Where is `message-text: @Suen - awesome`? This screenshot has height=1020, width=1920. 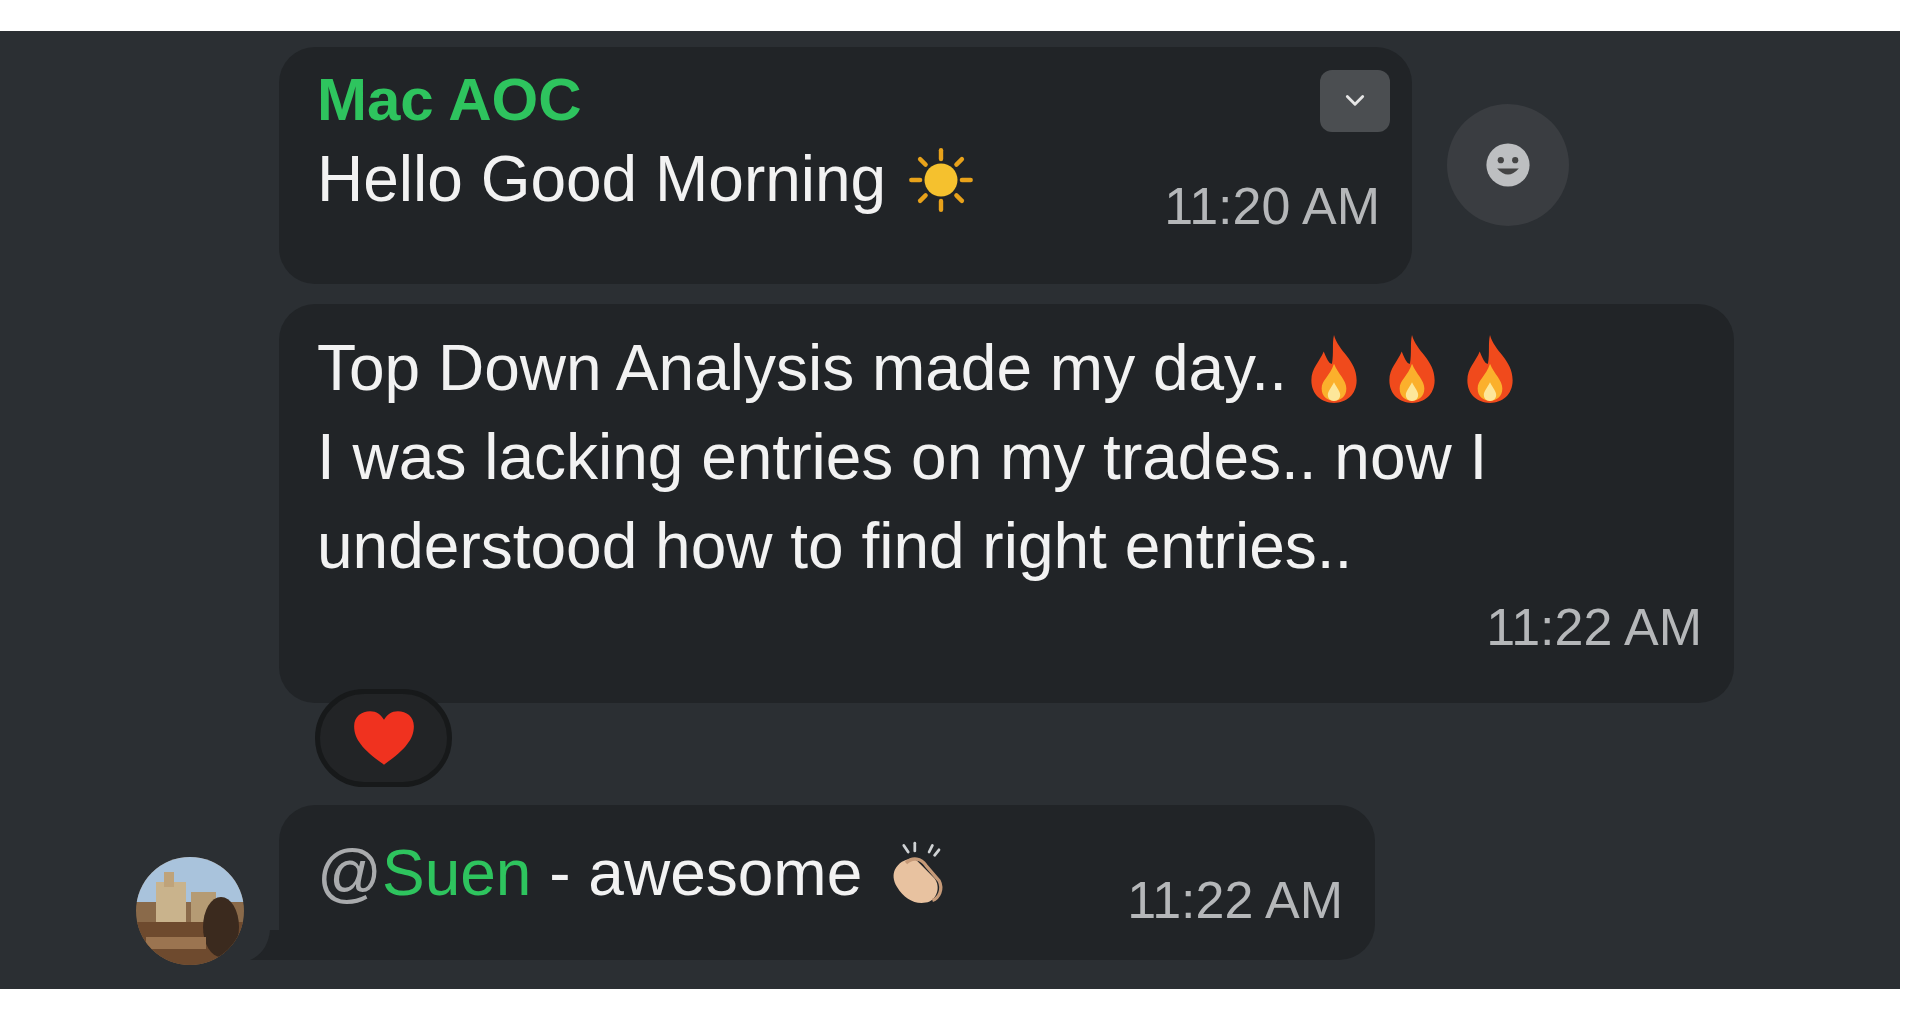 message-text: @Suen - awesome is located at coordinates (590, 873).